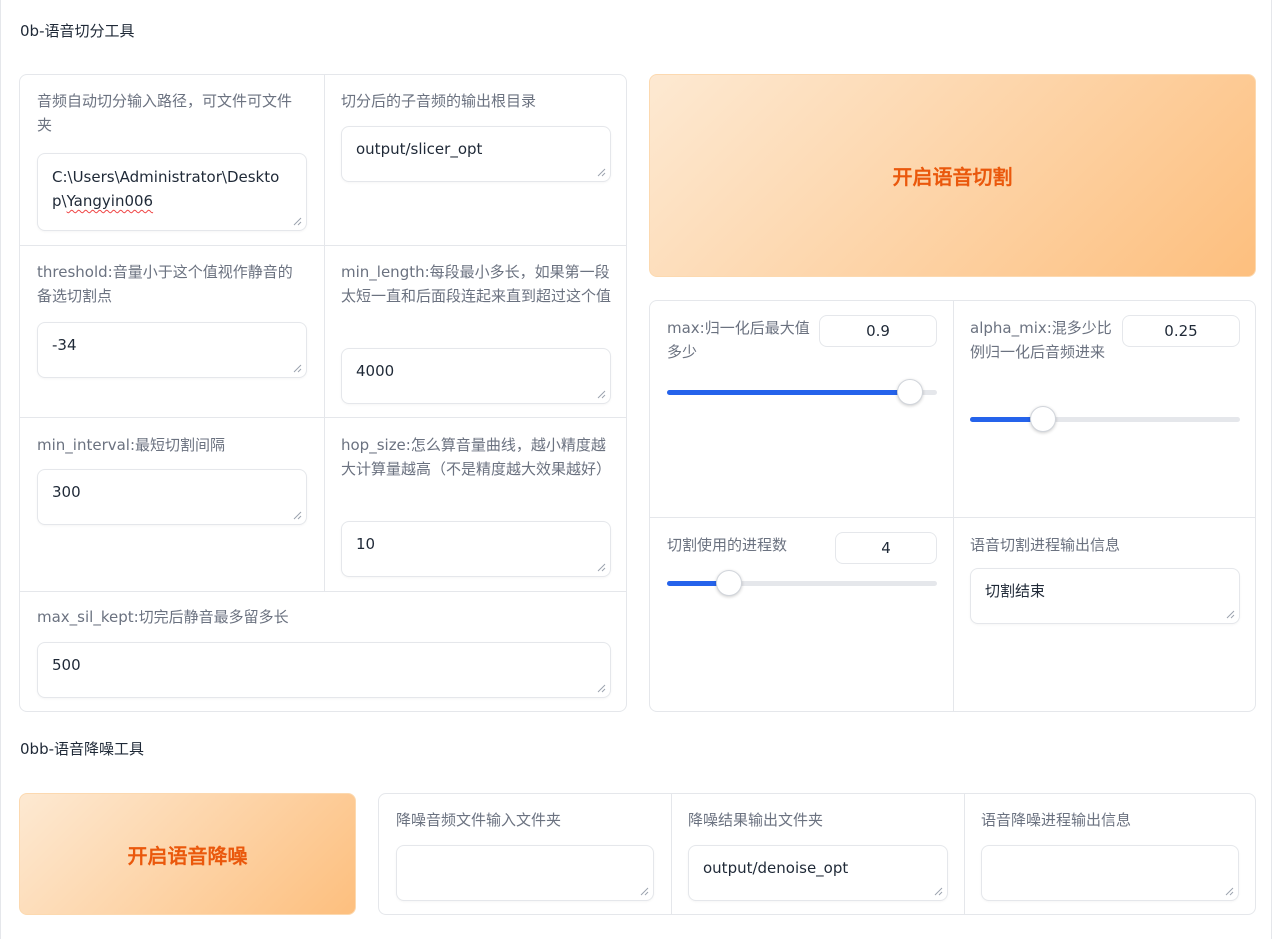 The width and height of the screenshot is (1272, 939). Describe the element at coordinates (172, 350) in the screenshot. I see `threshold-field: -34` at that location.